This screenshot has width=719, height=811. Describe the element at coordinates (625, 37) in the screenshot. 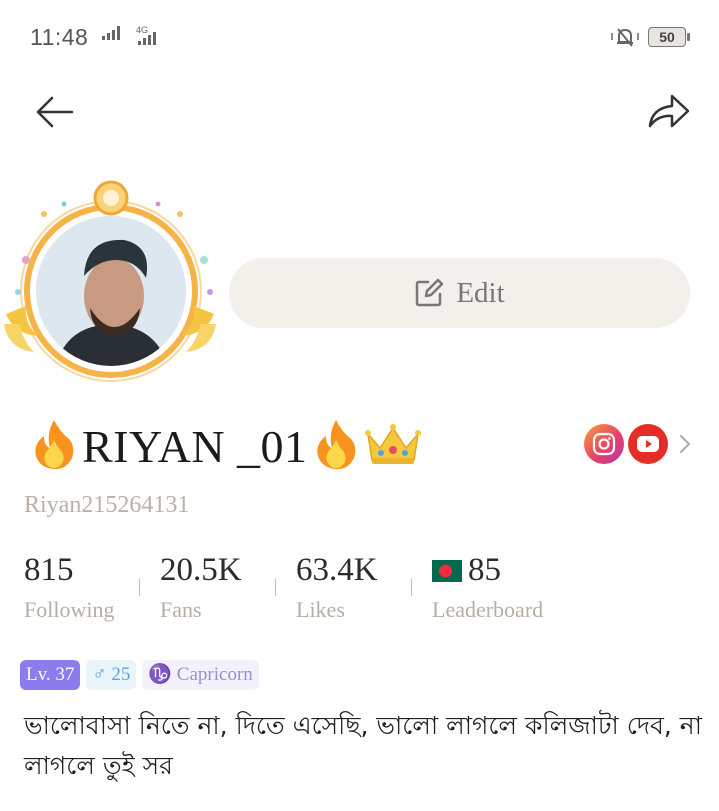

I see `silent-bell-icon` at that location.